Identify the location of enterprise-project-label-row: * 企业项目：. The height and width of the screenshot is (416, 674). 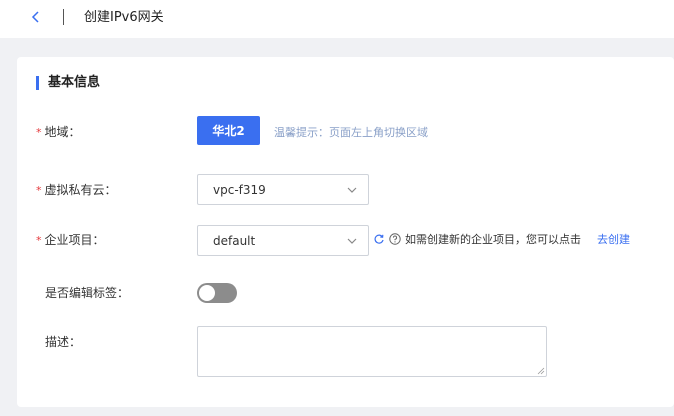
(70, 240).